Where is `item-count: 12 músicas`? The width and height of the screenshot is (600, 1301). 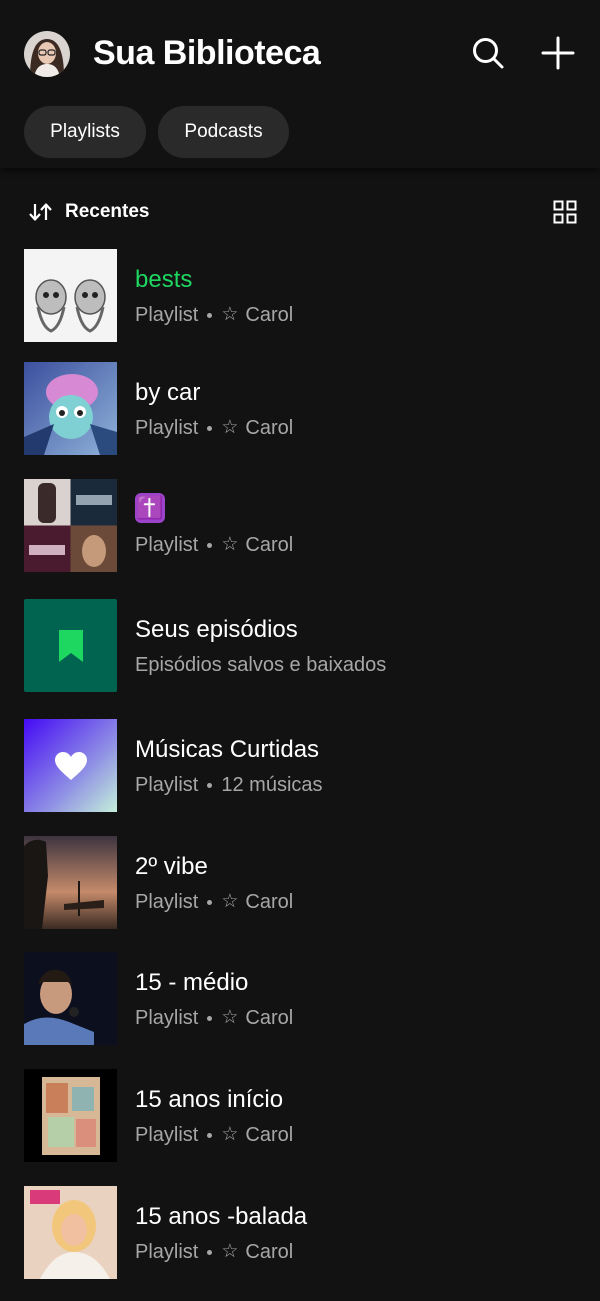
item-count: 12 músicas is located at coordinates (272, 785).